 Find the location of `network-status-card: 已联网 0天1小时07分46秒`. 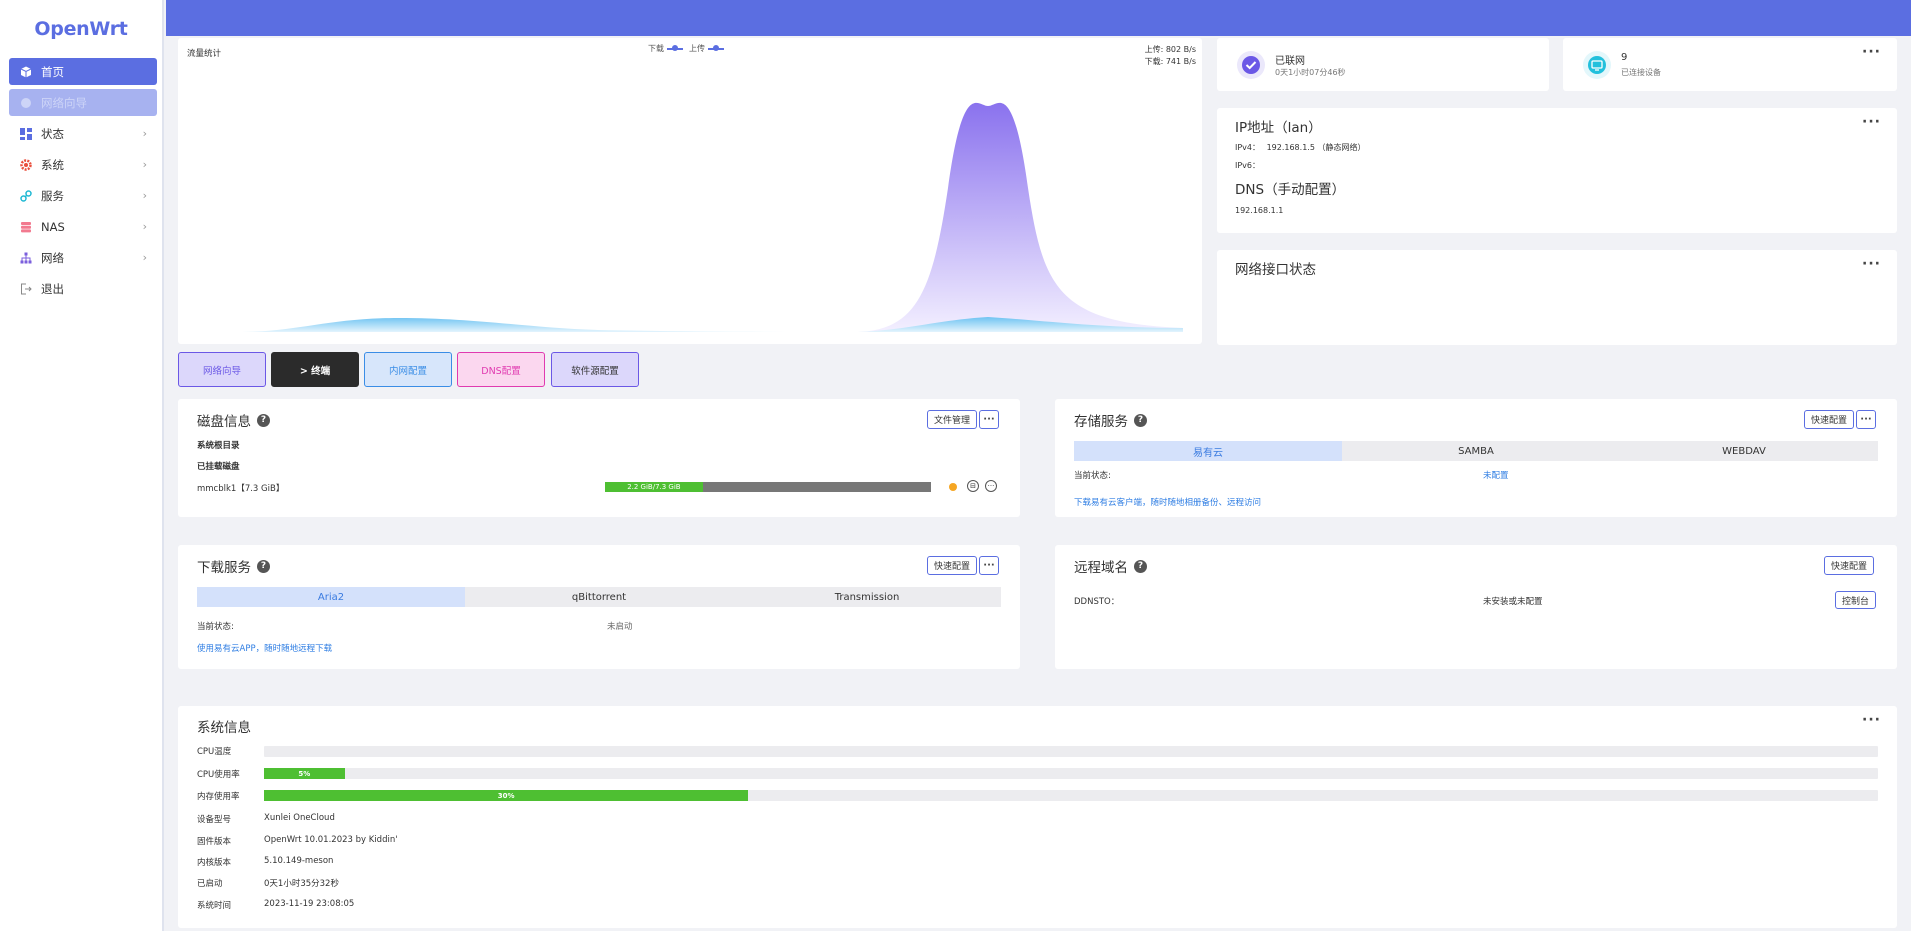

network-status-card: 已联网 0天1小时07分46秒 is located at coordinates (1383, 64).